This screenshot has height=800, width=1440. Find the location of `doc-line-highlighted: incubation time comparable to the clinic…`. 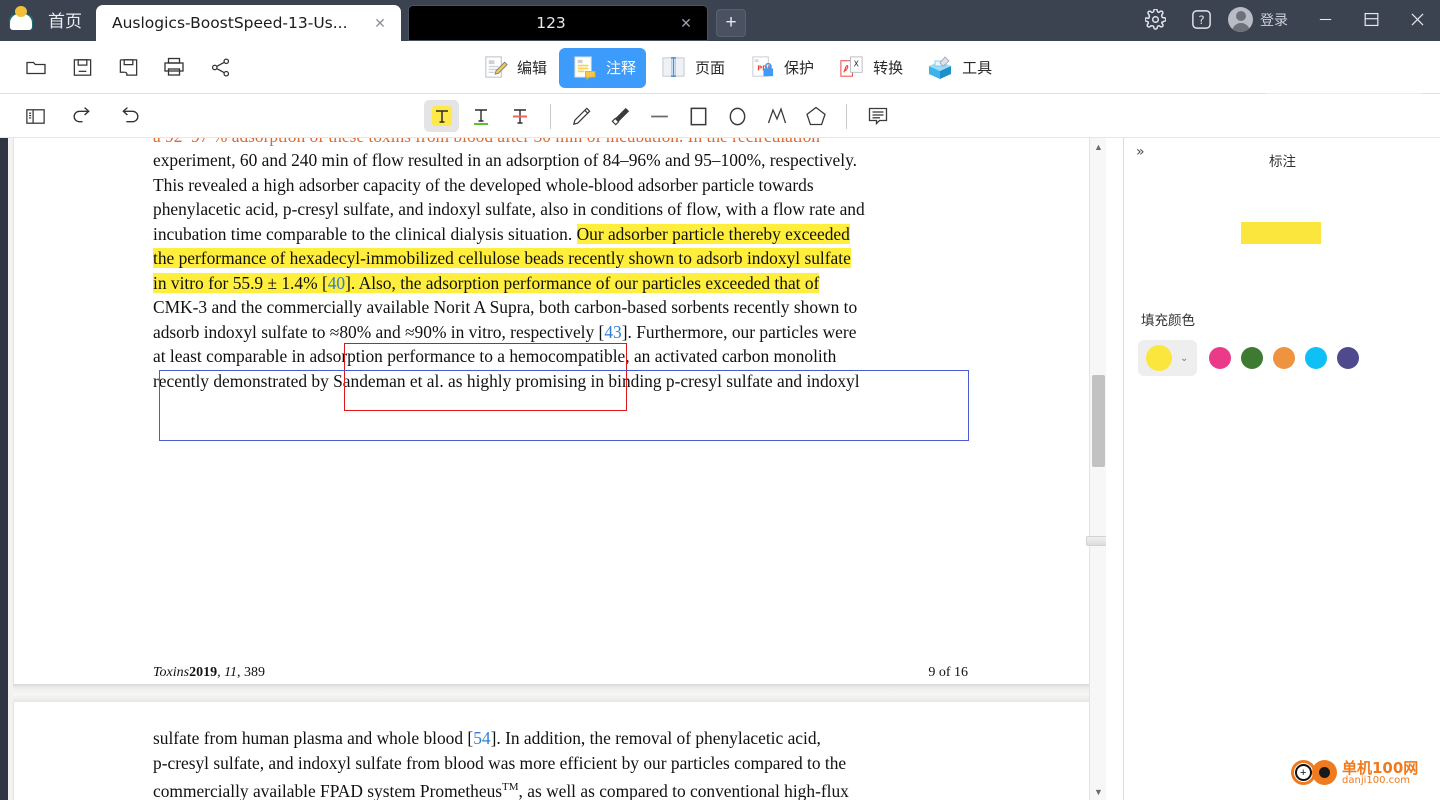

doc-line-highlighted: incubation time comparable to the clinic… is located at coordinates (560, 234).